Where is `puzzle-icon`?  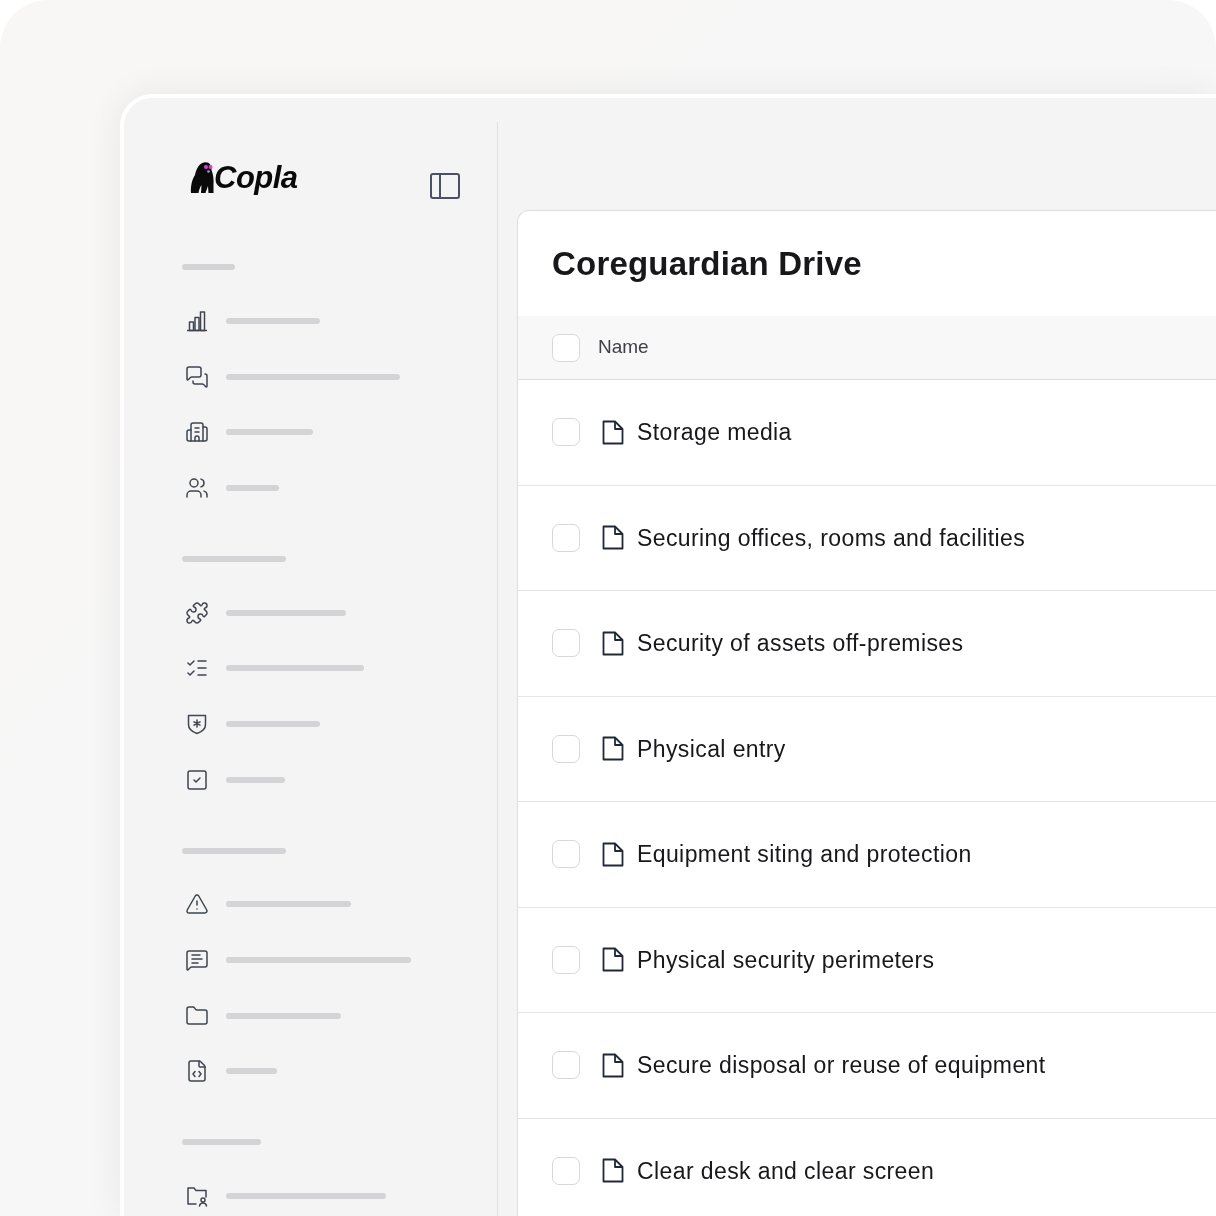 puzzle-icon is located at coordinates (197, 612).